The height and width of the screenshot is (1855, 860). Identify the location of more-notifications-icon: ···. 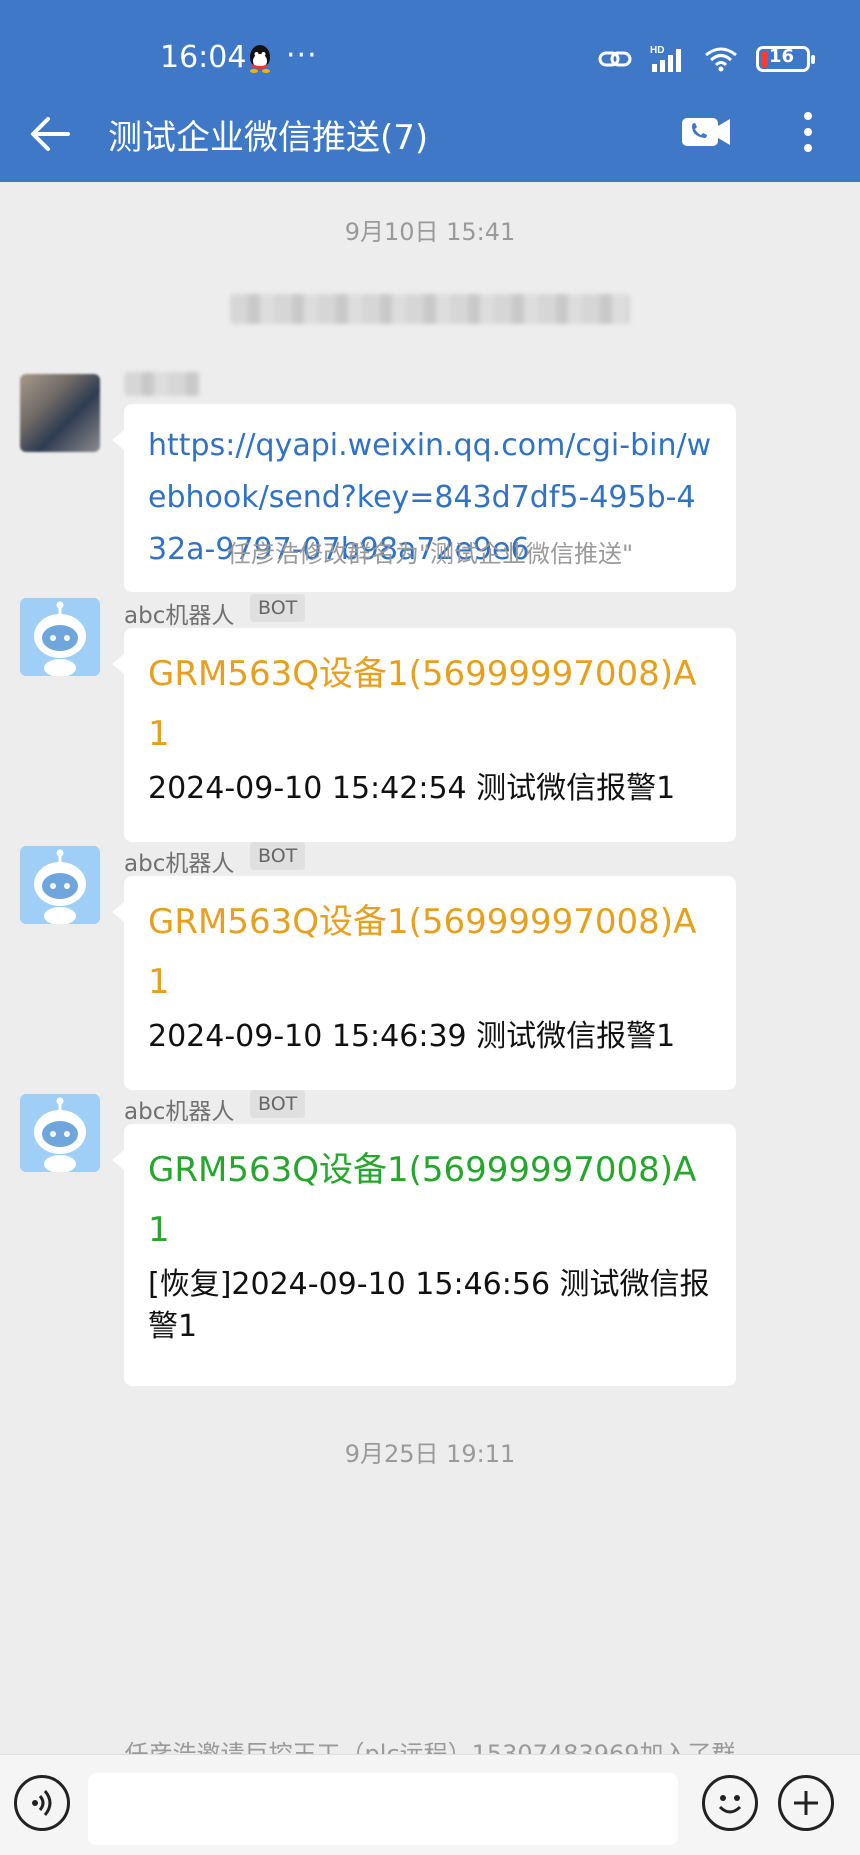
(302, 55).